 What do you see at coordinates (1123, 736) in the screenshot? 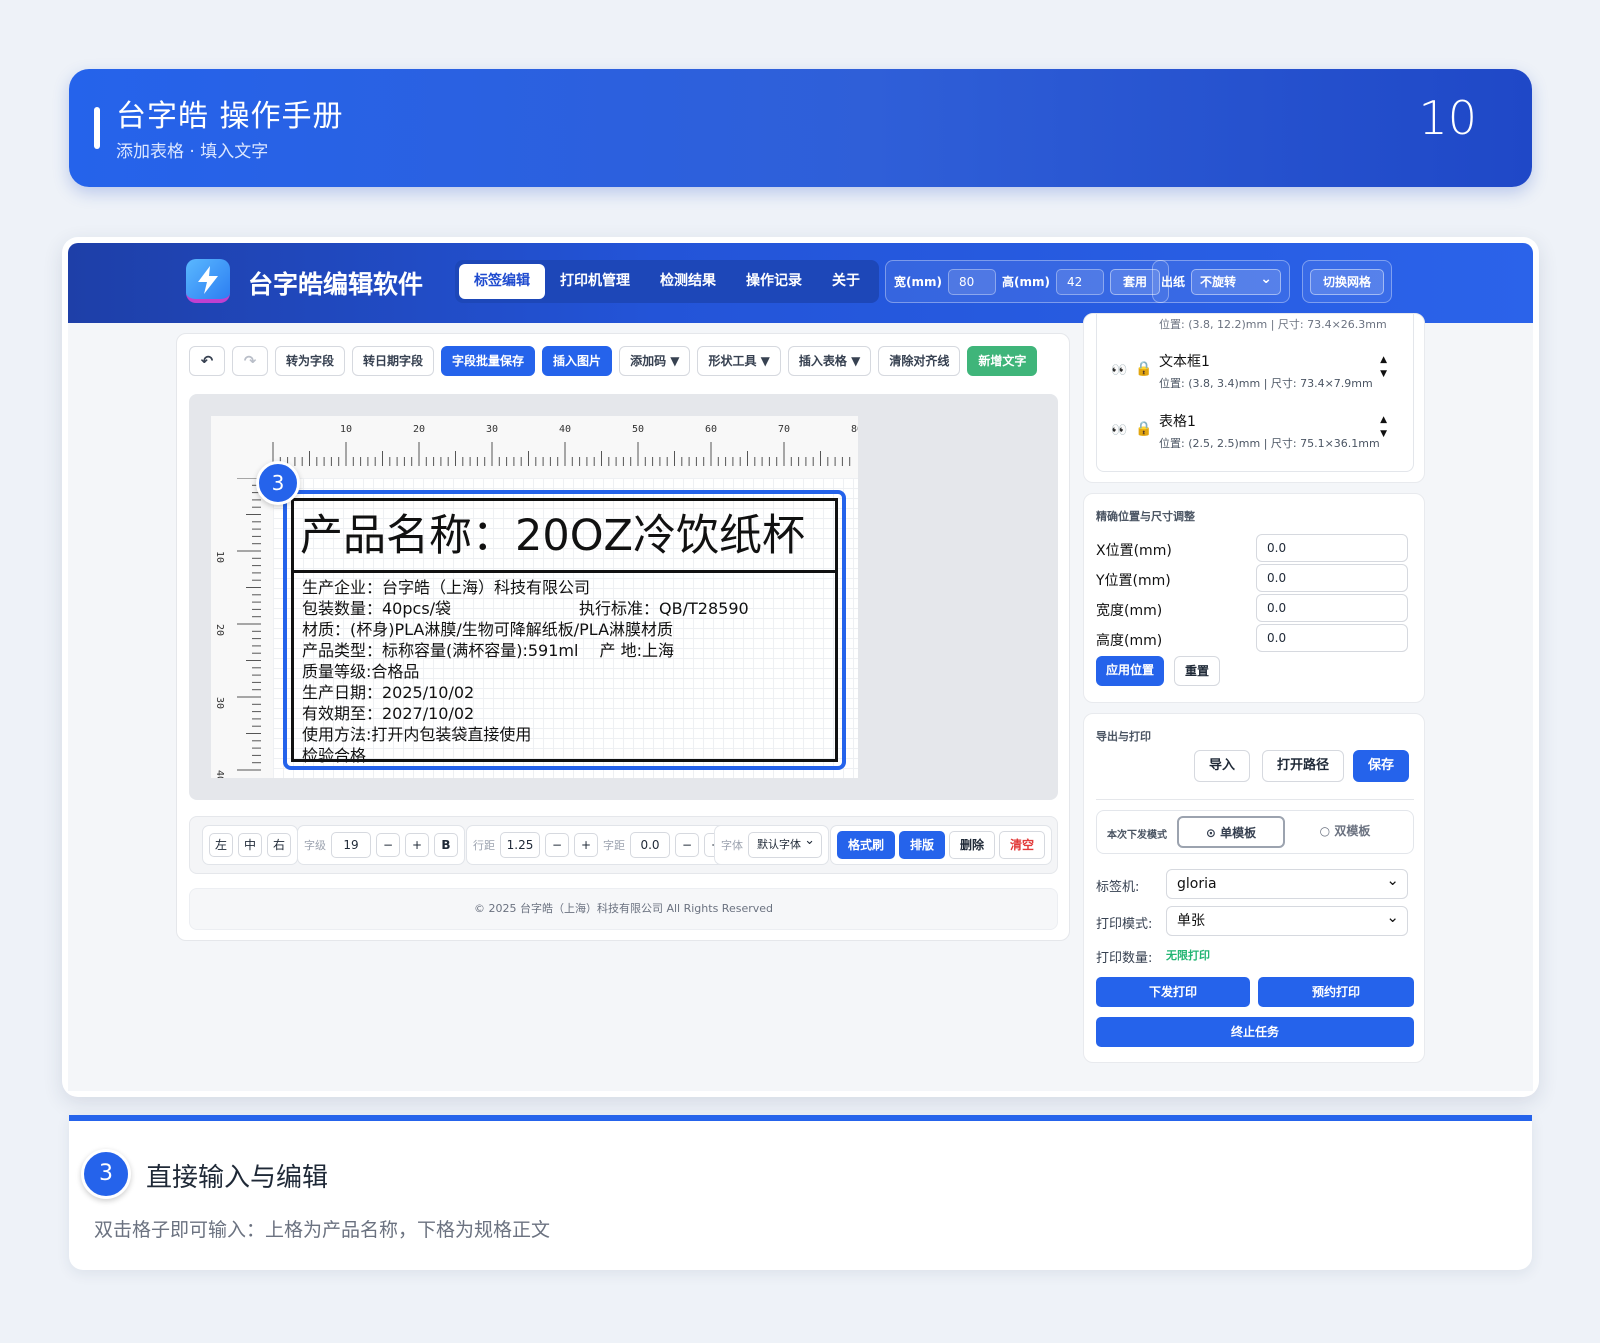
I see `export-title: 导出与打印` at bounding box center [1123, 736].